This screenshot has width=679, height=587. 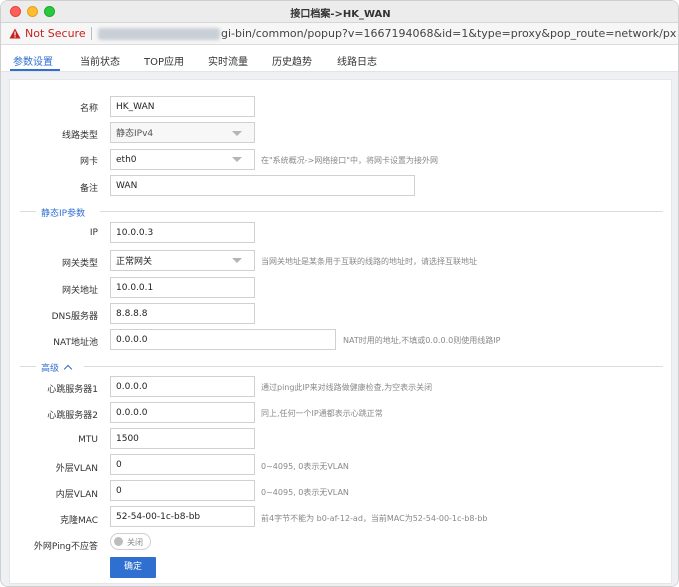 I want to click on gateway-address-input, so click(x=182, y=287).